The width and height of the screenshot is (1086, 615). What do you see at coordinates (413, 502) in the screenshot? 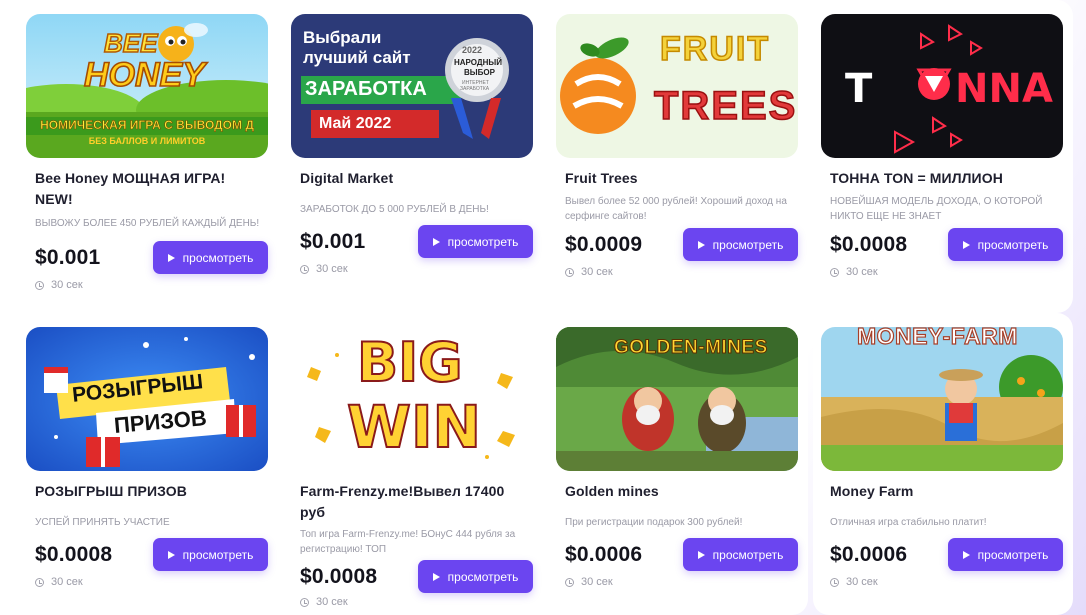
I see `offer-title: Farm-Frenzy.me!Вывел 17400 руб` at bounding box center [413, 502].